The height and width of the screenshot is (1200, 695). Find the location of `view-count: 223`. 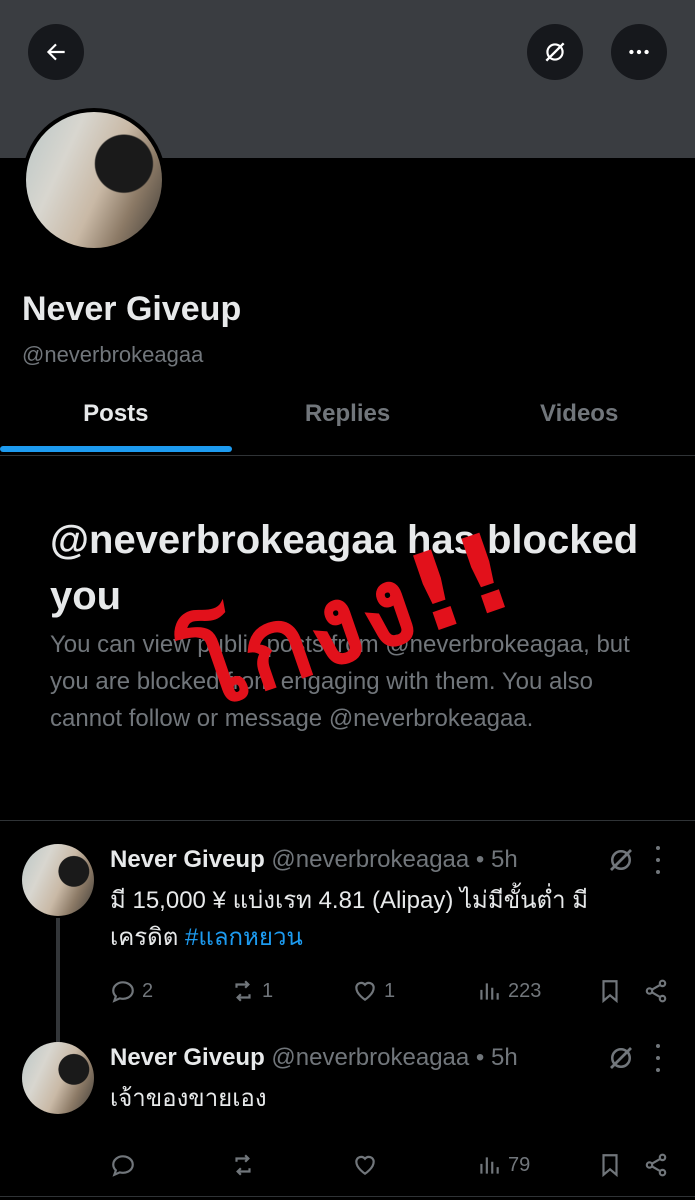

view-count: 223 is located at coordinates (525, 990).